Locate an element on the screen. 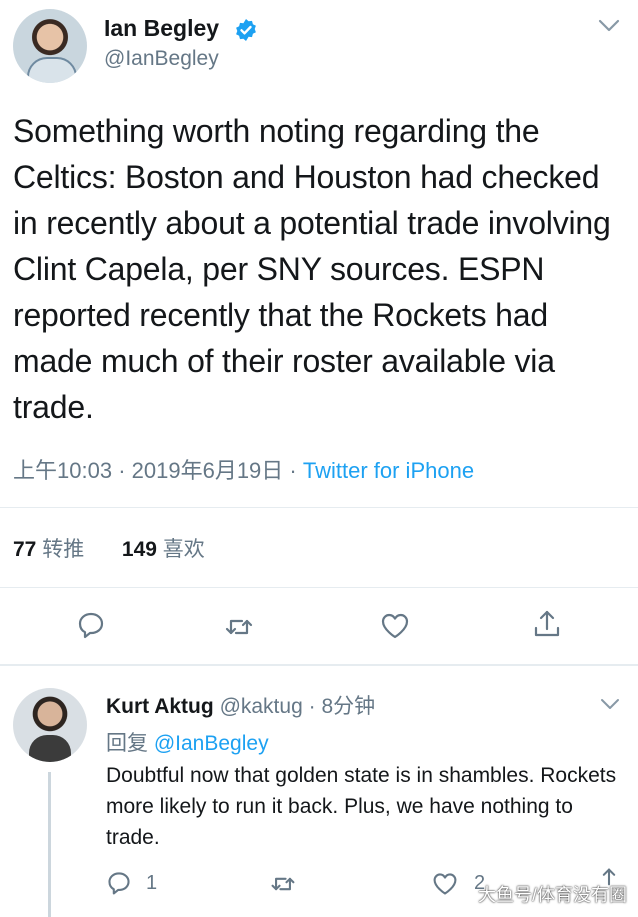  reply-author-name: Kurt Aktug is located at coordinates (160, 706).